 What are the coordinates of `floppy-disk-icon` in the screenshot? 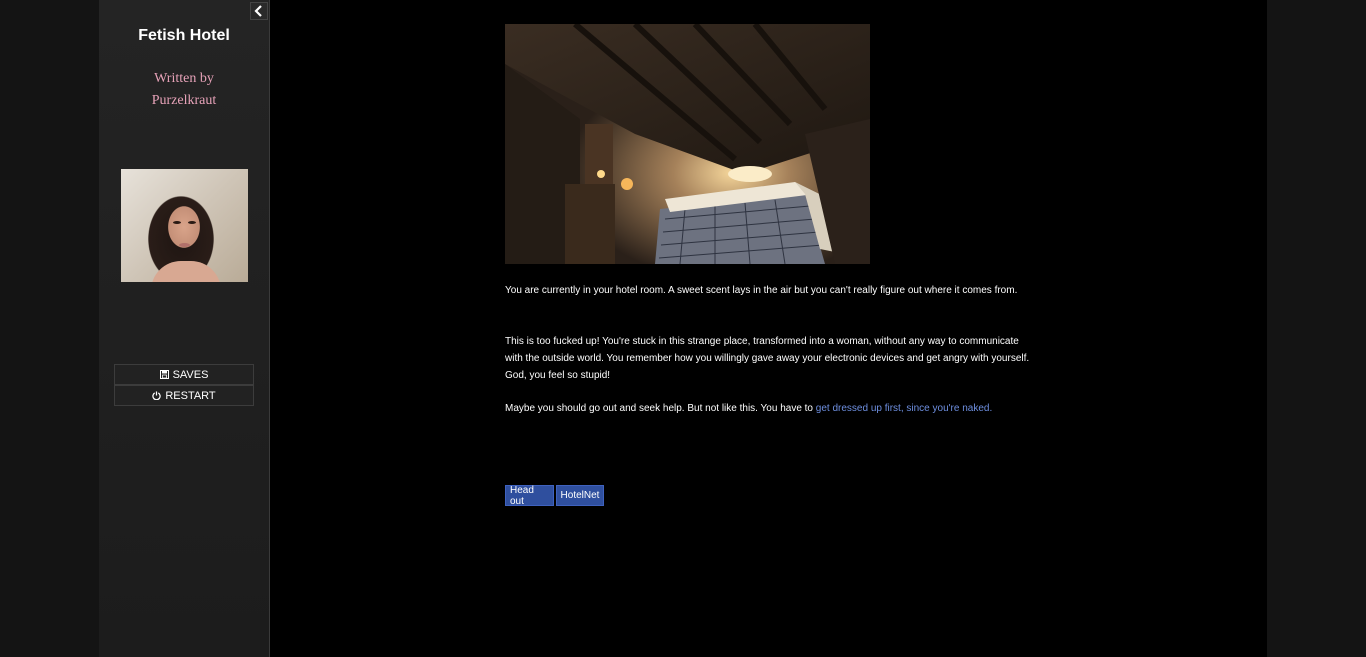 It's located at (164, 374).